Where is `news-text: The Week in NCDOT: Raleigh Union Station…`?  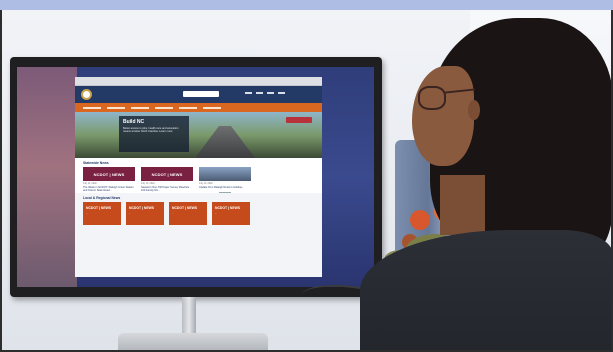 news-text: The Week in NCDOT: Raleigh Union Station… is located at coordinates (108, 189).